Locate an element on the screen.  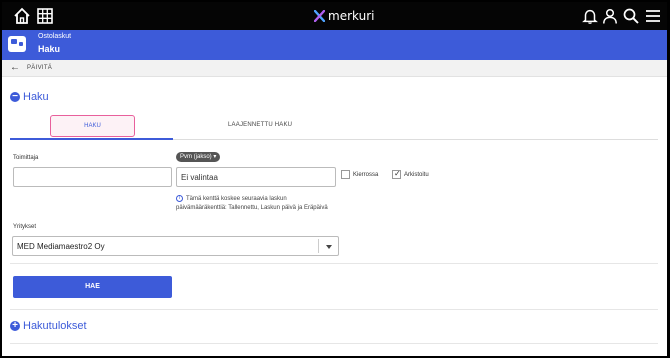
merkuri-logo-icon is located at coordinates (319, 16).